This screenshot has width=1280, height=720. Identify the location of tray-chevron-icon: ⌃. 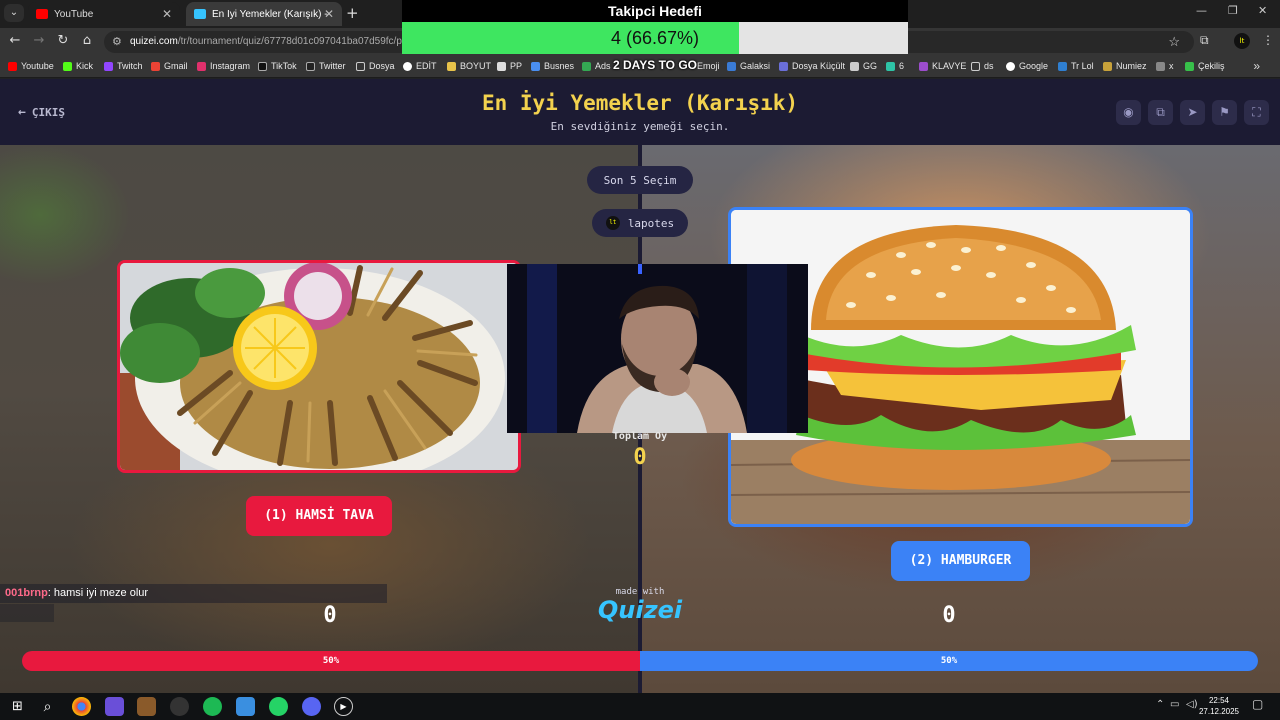
(1160, 704).